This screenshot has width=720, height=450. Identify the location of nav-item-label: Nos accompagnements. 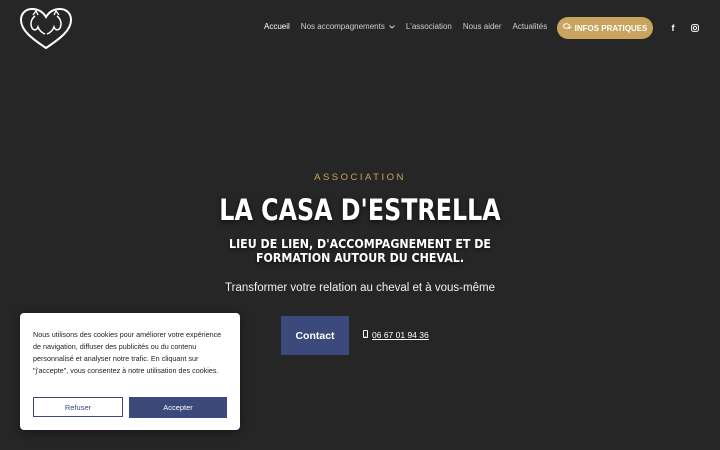
(342, 26).